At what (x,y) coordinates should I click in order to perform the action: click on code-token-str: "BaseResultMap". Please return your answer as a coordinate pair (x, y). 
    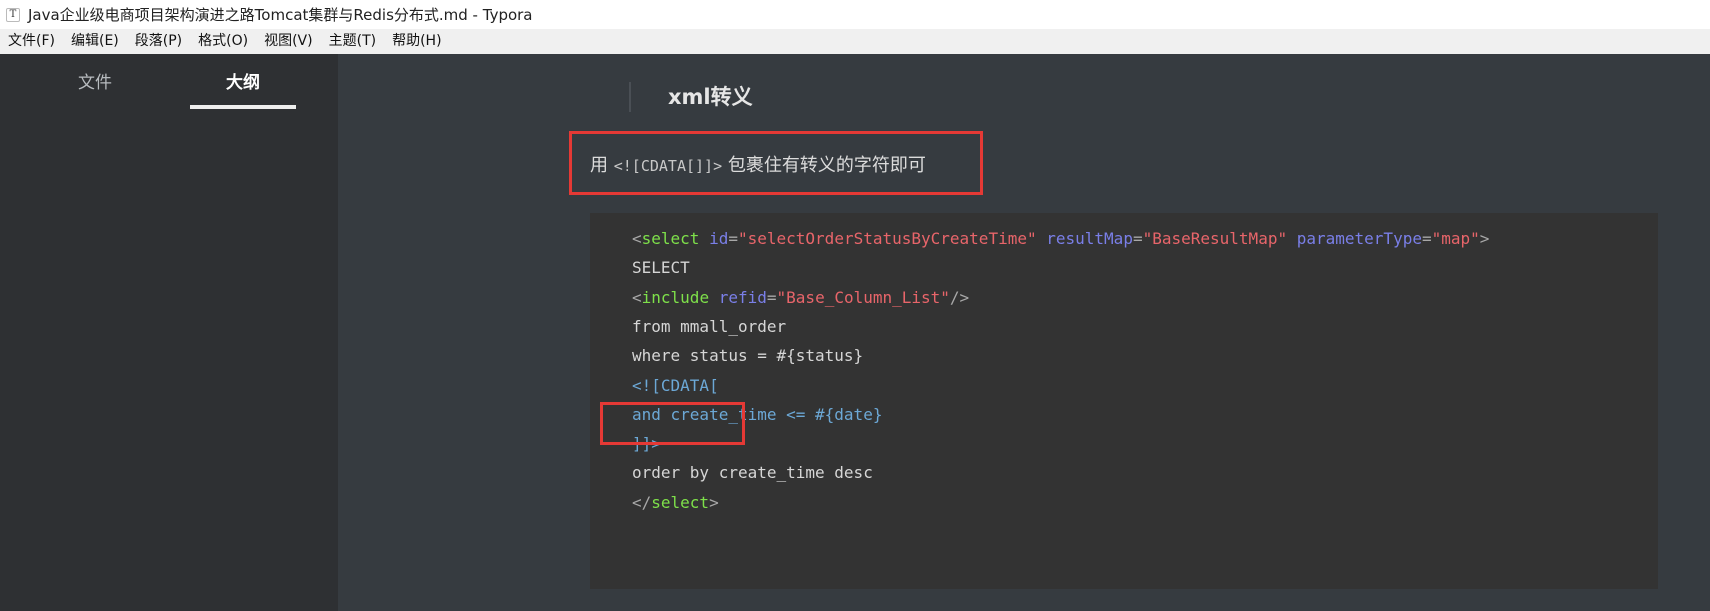
    Looking at the image, I should click on (1215, 238).